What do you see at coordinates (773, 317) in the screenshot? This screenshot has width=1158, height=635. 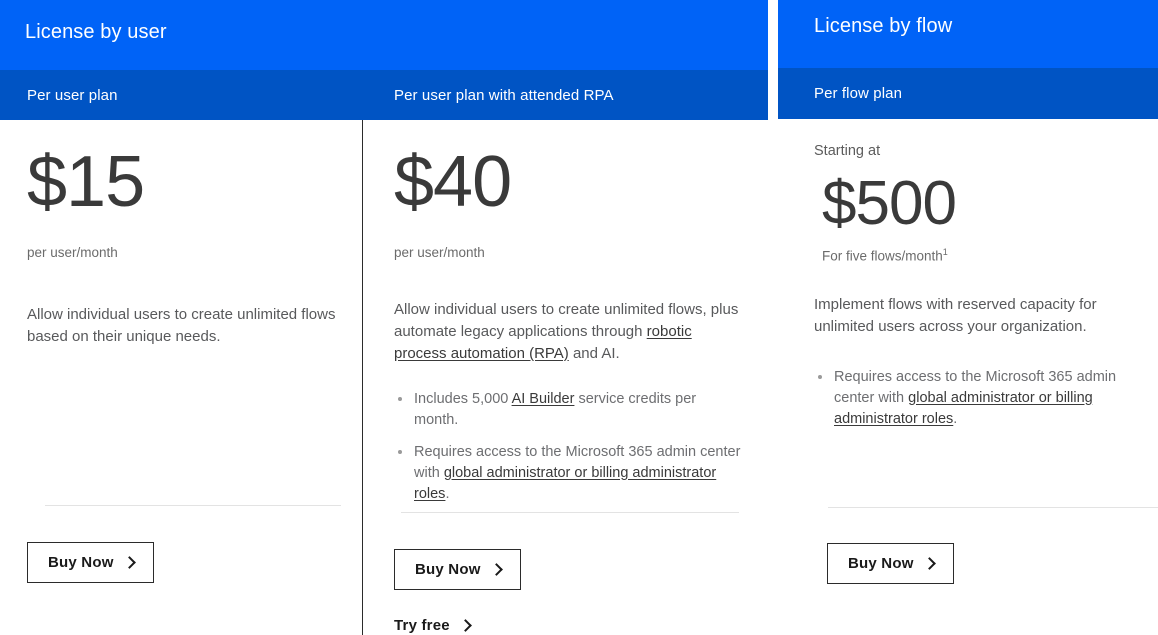 I see `panel-gap` at bounding box center [773, 317].